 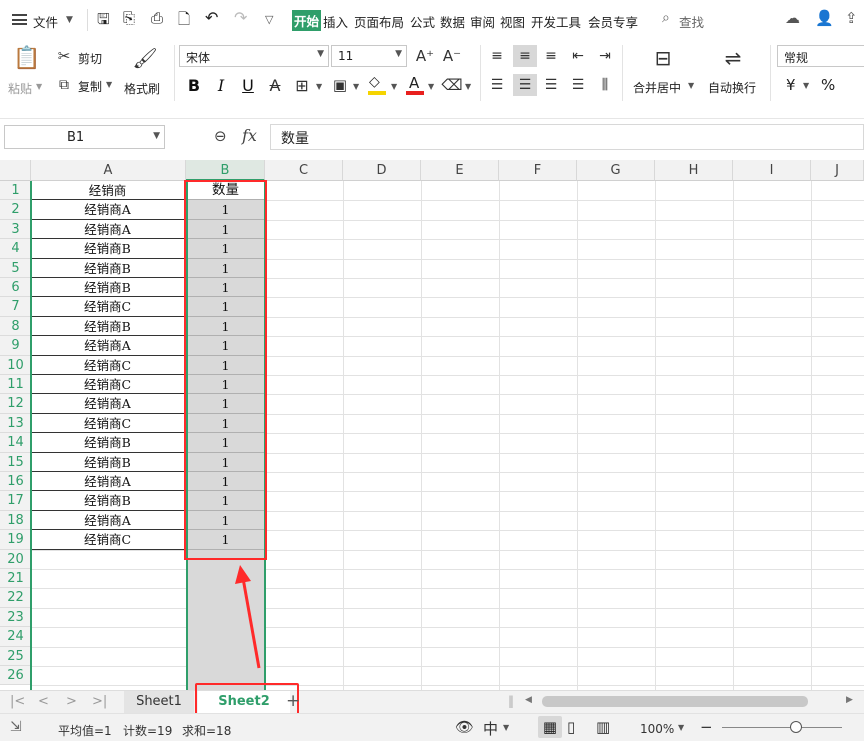 What do you see at coordinates (824, 18) in the screenshot?
I see `user-add-icon: 👤` at bounding box center [824, 18].